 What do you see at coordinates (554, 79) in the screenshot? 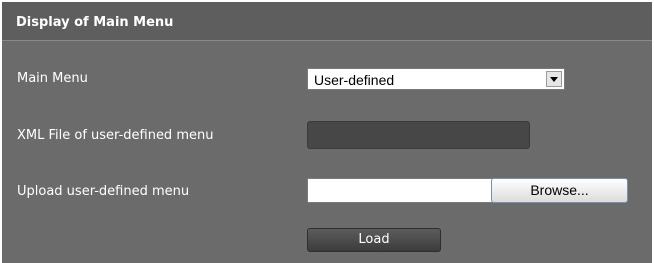
I see `chevron-down-icon` at bounding box center [554, 79].